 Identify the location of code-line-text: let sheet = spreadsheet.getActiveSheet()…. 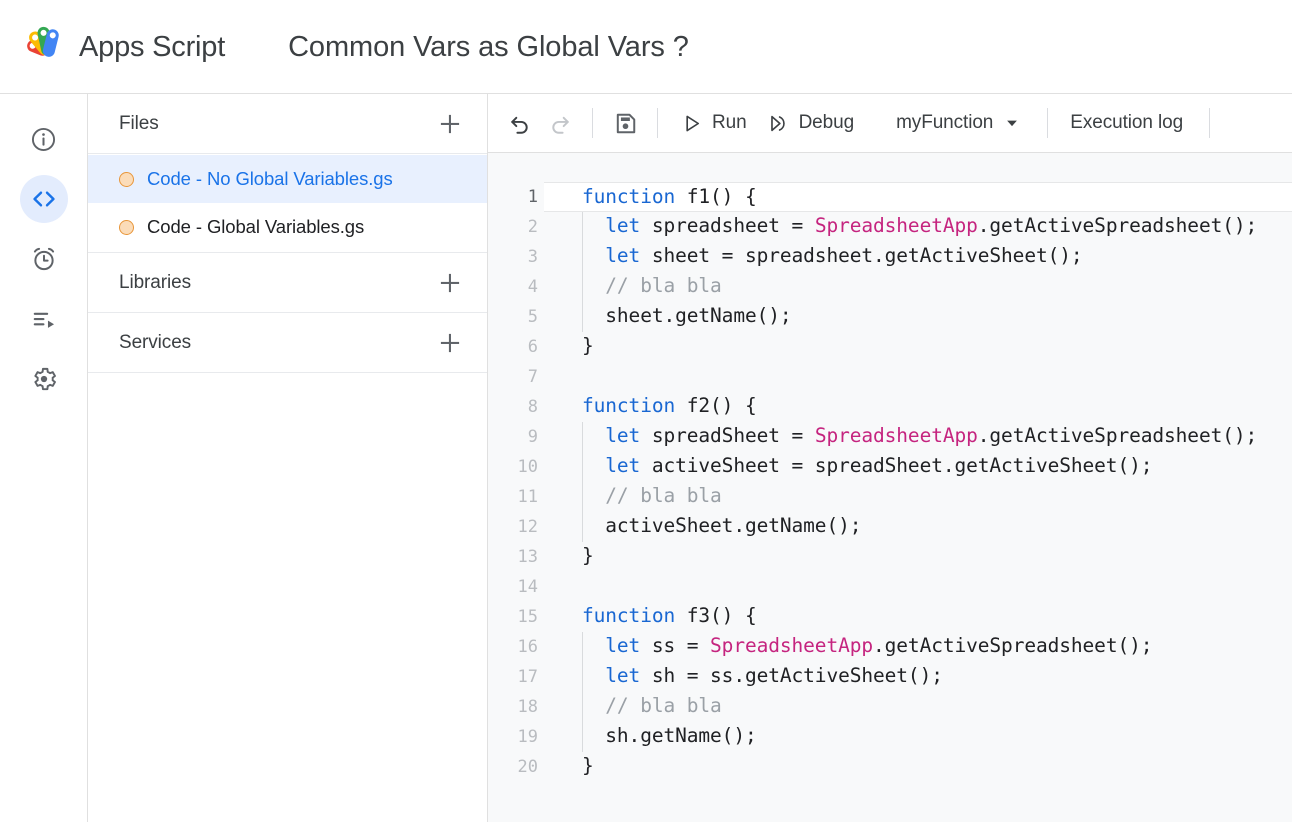
(918, 257).